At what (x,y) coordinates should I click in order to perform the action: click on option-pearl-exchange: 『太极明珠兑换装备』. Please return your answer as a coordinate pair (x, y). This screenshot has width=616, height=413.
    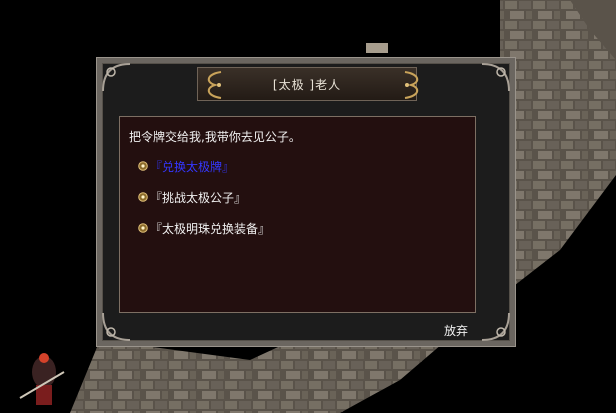
    Looking at the image, I should click on (204, 228).